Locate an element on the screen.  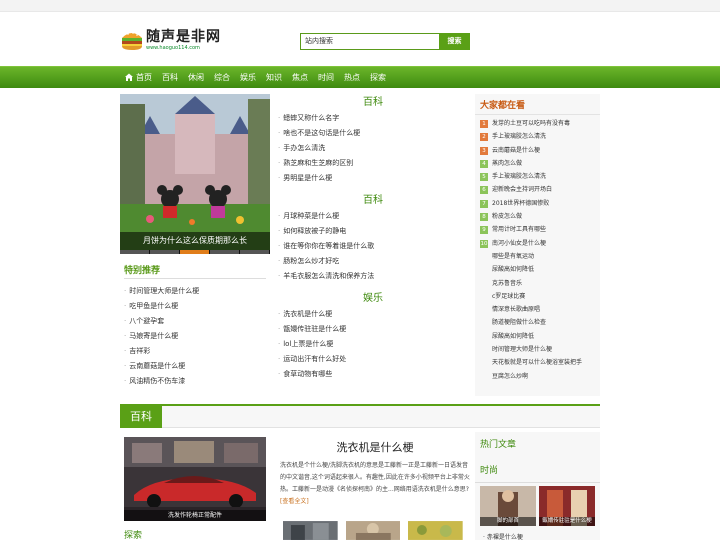
nav-item: 探索 is located at coordinates (378, 78).